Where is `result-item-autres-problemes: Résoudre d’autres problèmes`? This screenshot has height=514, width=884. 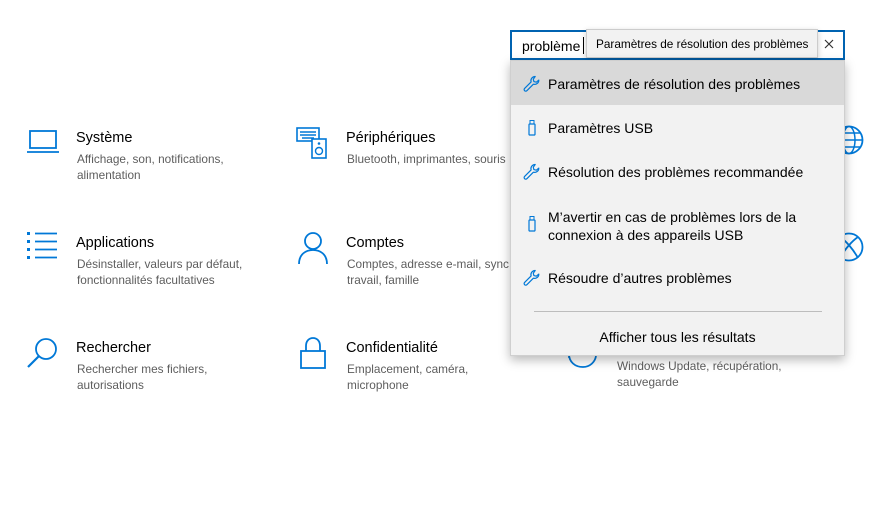
result-item-autres-problemes: Résoudre d’autres problèmes is located at coordinates (677, 279).